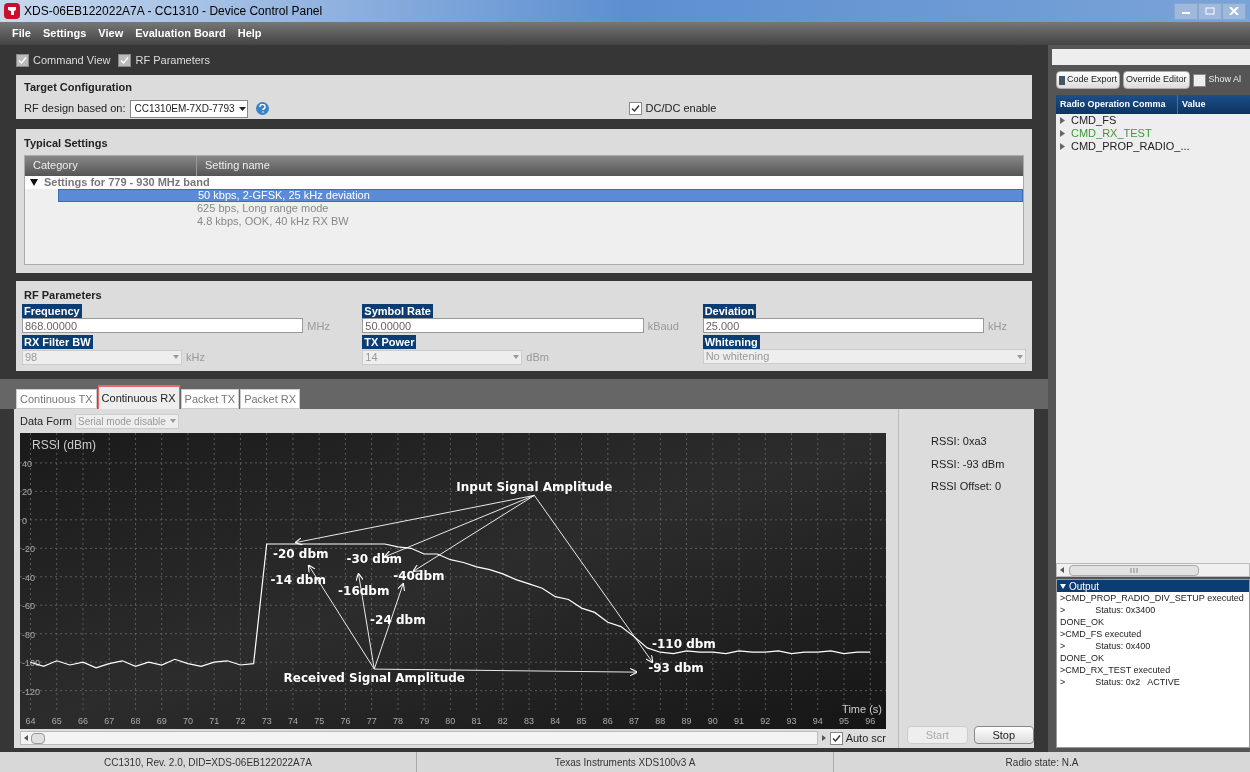 Image resolution: width=1250 pixels, height=772 pixels. What do you see at coordinates (663, 326) in the screenshot?
I see `unit-label: kBaud` at bounding box center [663, 326].